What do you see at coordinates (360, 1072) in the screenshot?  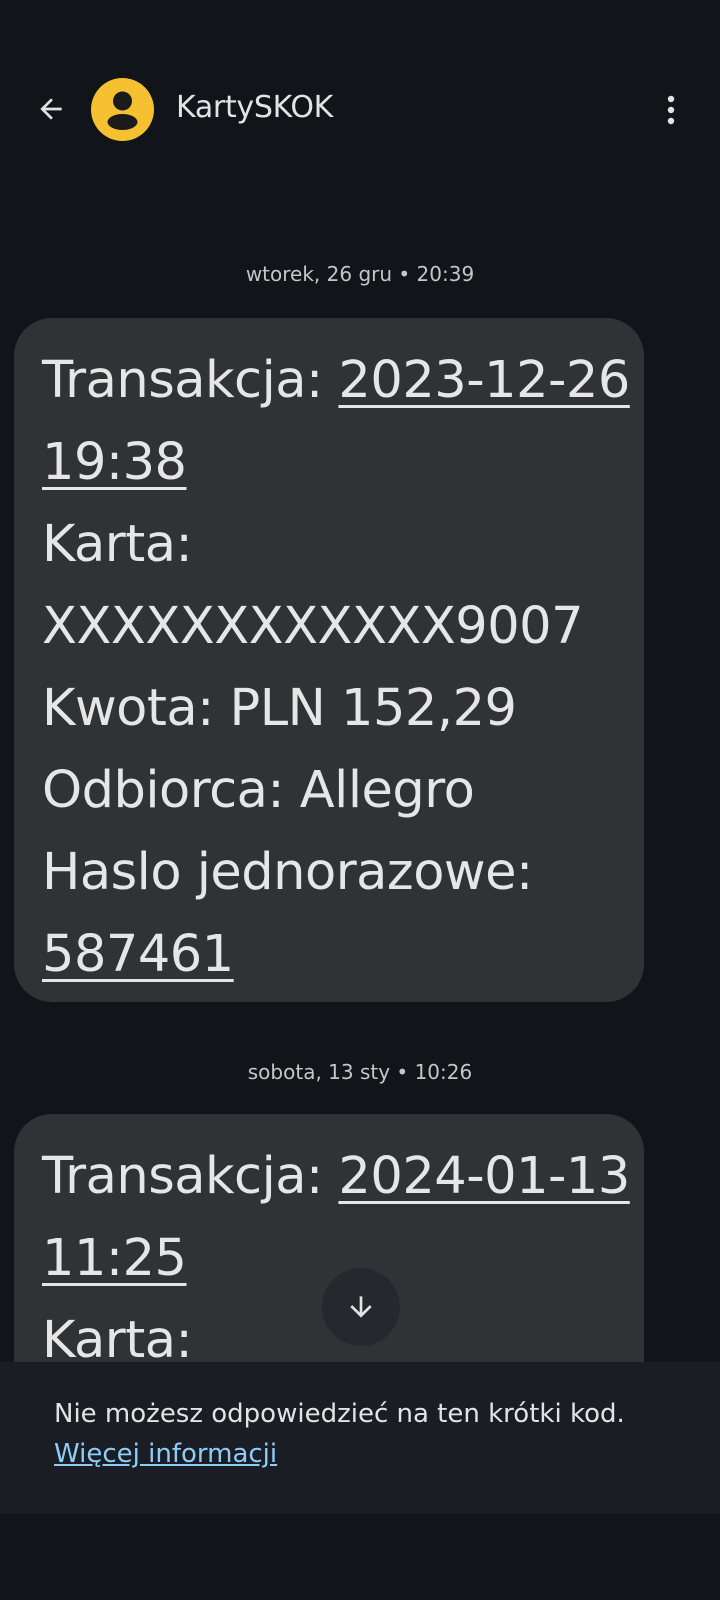 I see `message-timestamp: sobota, 13 sty • 10:26` at bounding box center [360, 1072].